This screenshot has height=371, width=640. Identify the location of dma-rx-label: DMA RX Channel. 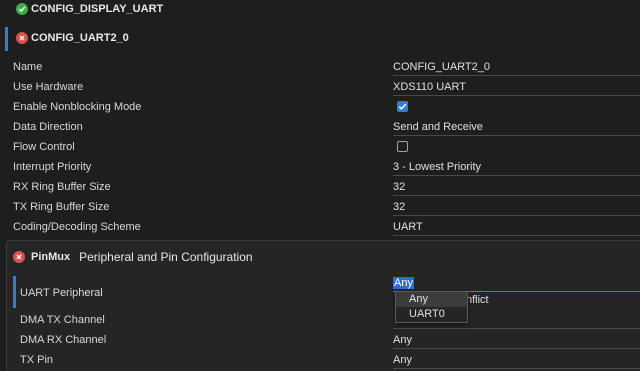
(63, 340).